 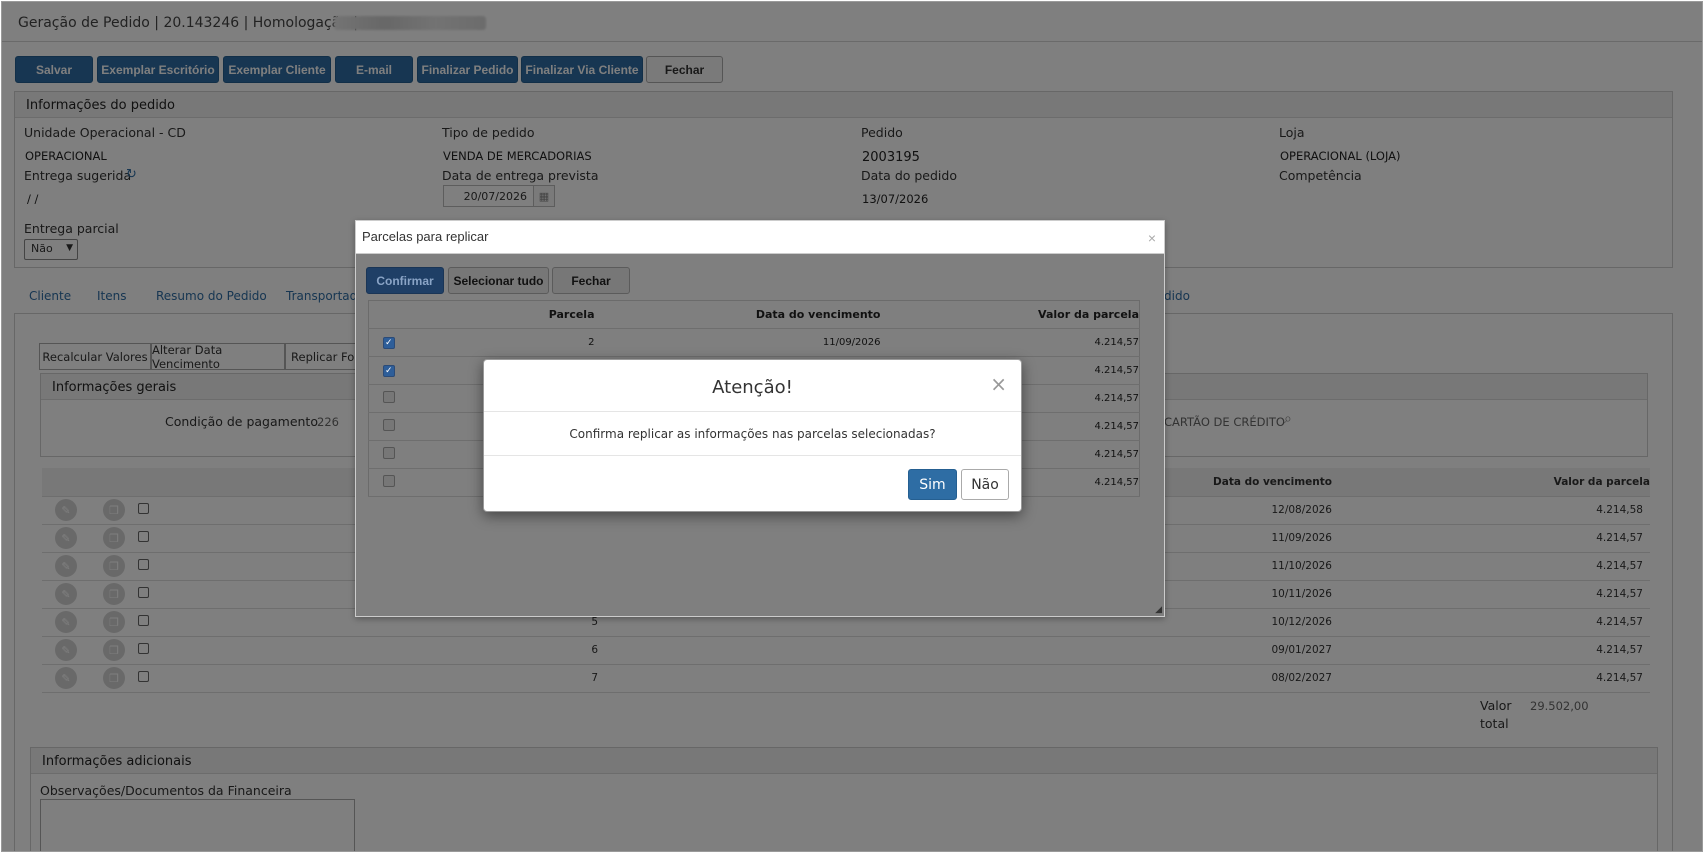 I want to click on resize-handle-icon: ◢, so click(x=1158, y=610).